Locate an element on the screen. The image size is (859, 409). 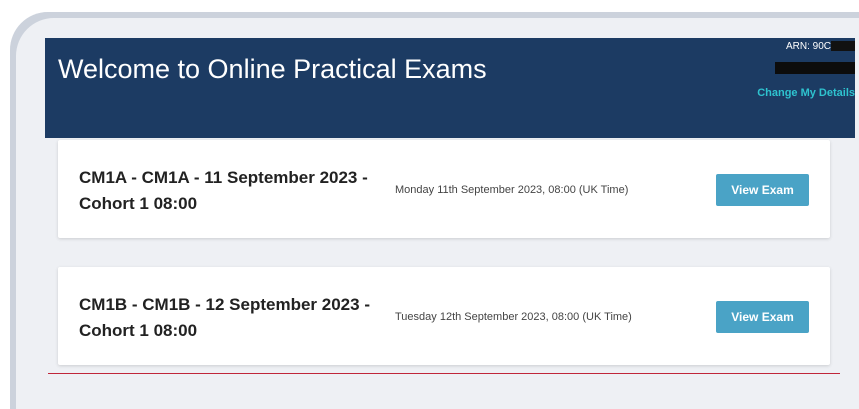
divider is located at coordinates (444, 373).